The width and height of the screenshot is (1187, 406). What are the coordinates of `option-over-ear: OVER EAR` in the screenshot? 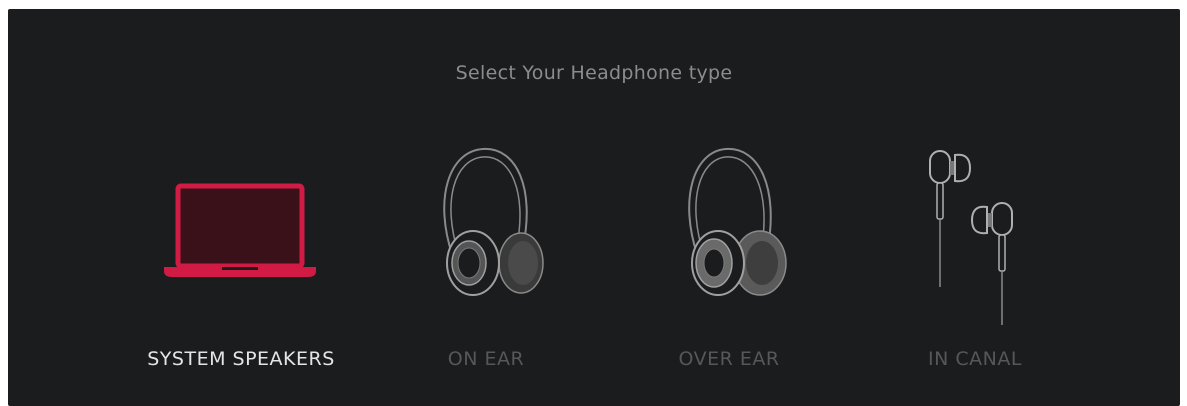 It's located at (729, 264).